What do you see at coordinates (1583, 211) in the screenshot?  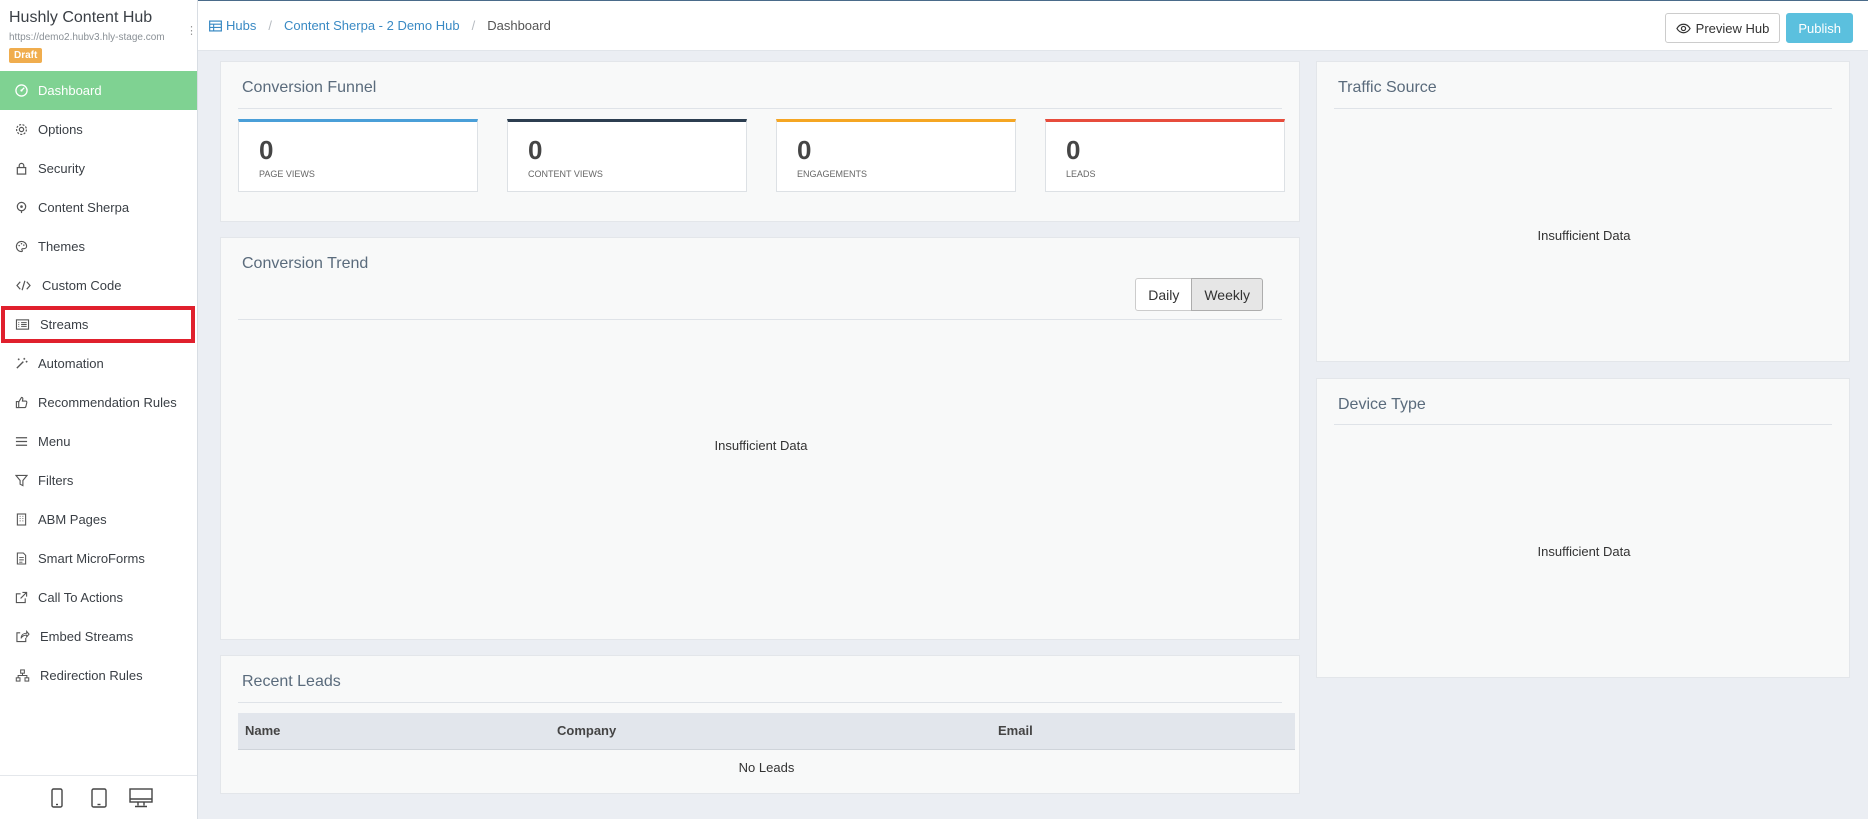 I see `traffic-source-panel: Traffic Source Insufficient Data` at bounding box center [1583, 211].